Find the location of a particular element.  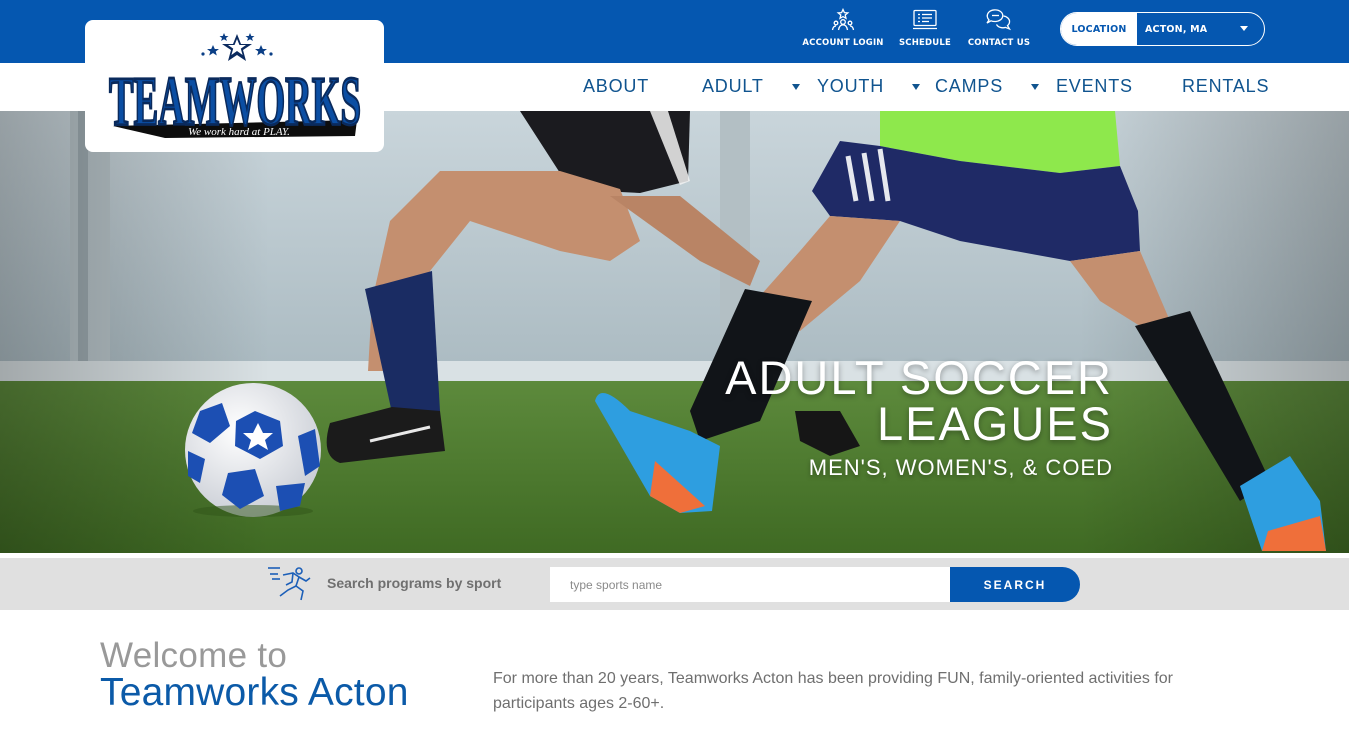

hero-subtitle: MEN'S, WOMEN'S, & COED is located at coordinates (960, 467).